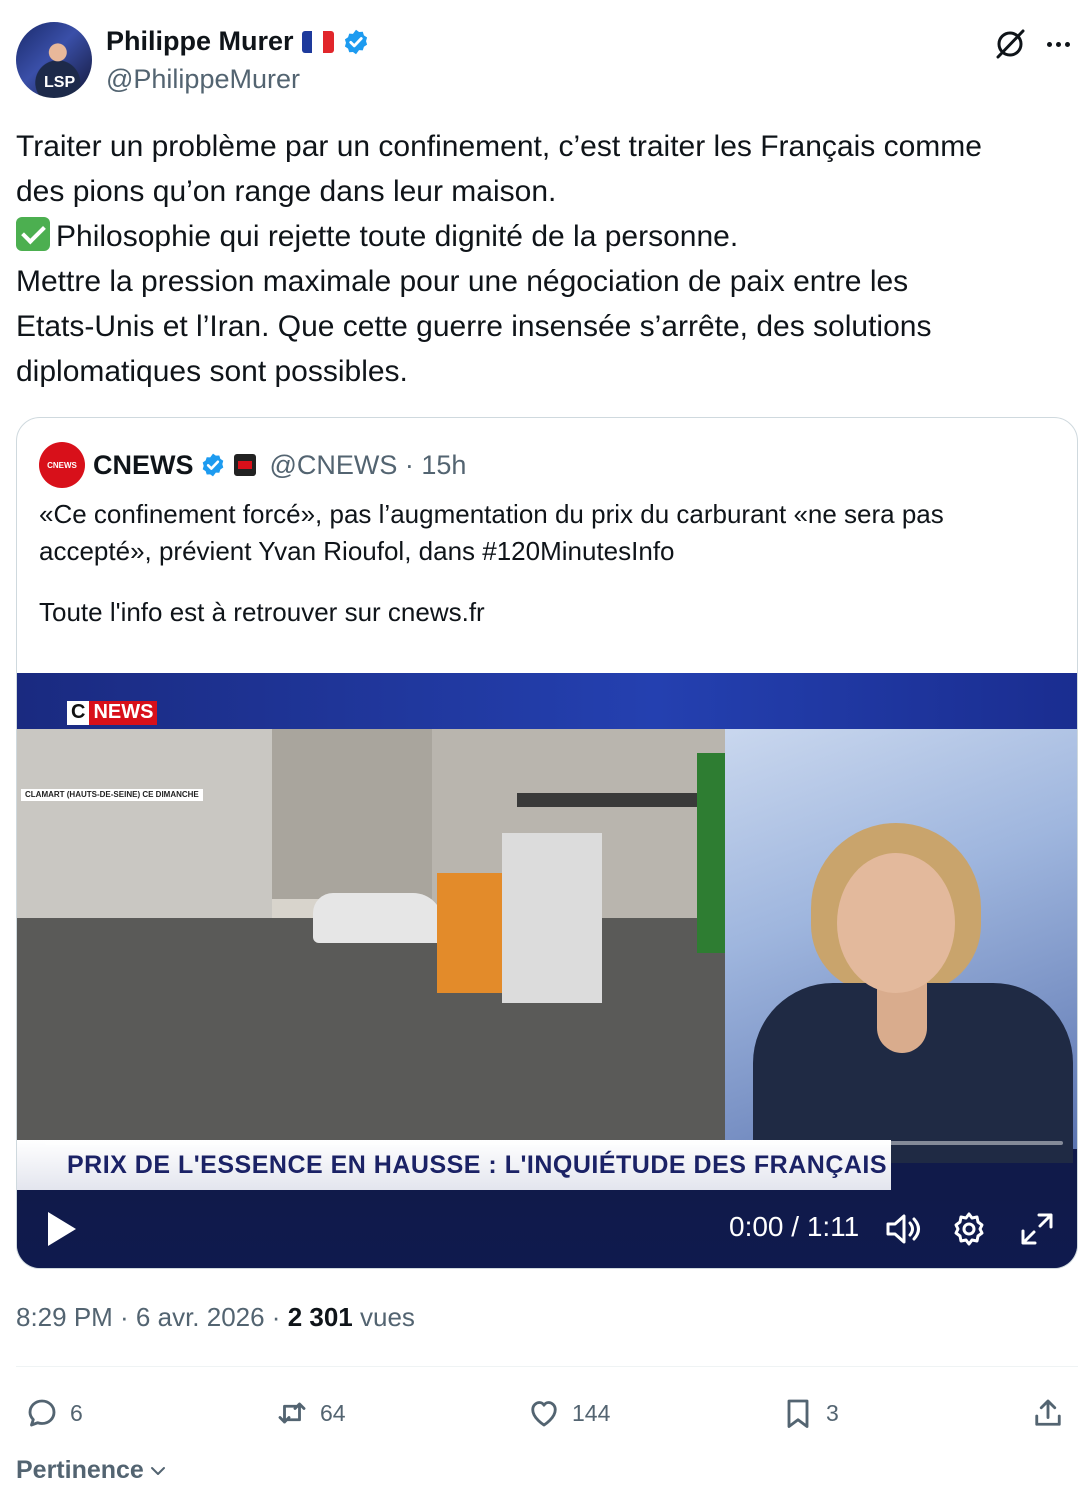 This screenshot has width=1091, height=1501. What do you see at coordinates (320, 1317) in the screenshot?
I see `views-count: 2 301` at bounding box center [320, 1317].